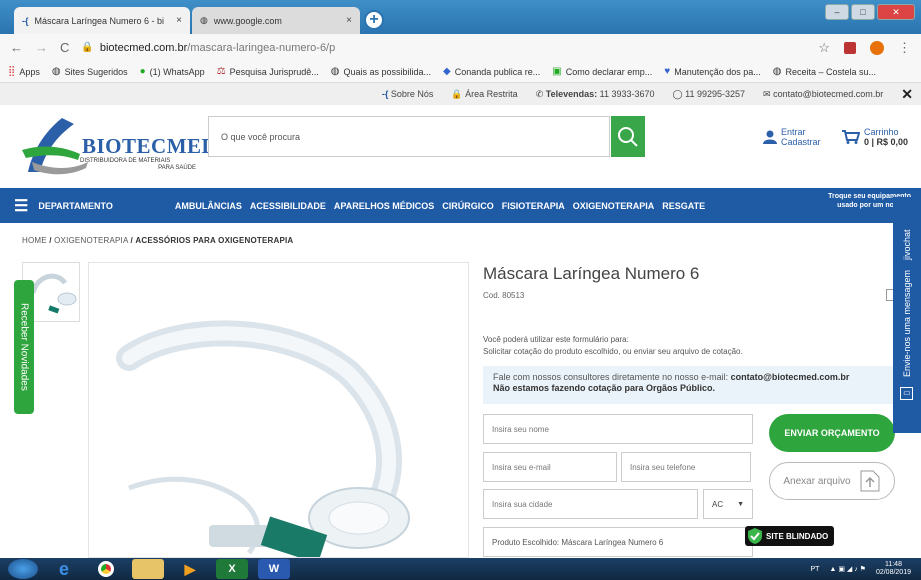 The height and width of the screenshot is (580, 921). What do you see at coordinates (460, 569) in the screenshot?
I see `windows-taskbar: e ▶ X W PT ▲ ▣ ◢ ♪ ⚑ 11:48 02/08/2019` at bounding box center [460, 569].